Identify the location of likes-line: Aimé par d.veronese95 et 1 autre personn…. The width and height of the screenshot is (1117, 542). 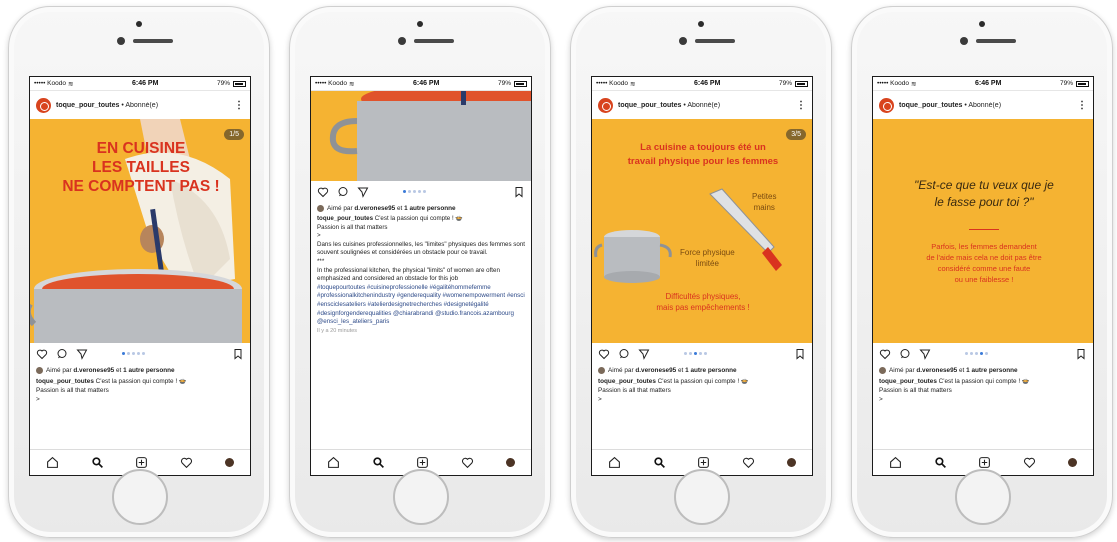
(702, 370).